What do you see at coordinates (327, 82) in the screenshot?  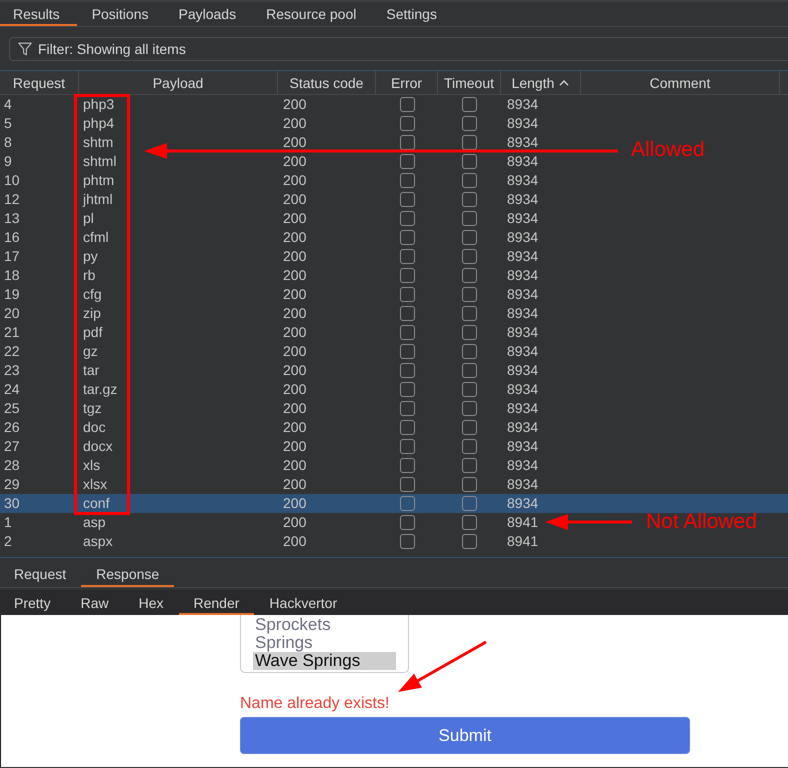 I see `column-header: Status code` at bounding box center [327, 82].